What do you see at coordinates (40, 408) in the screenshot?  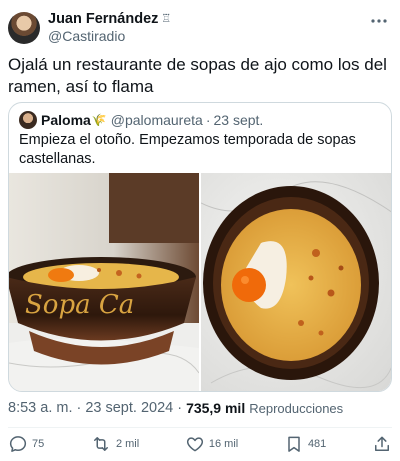 I see `tweet-time: 8:53 a. m.` at bounding box center [40, 408].